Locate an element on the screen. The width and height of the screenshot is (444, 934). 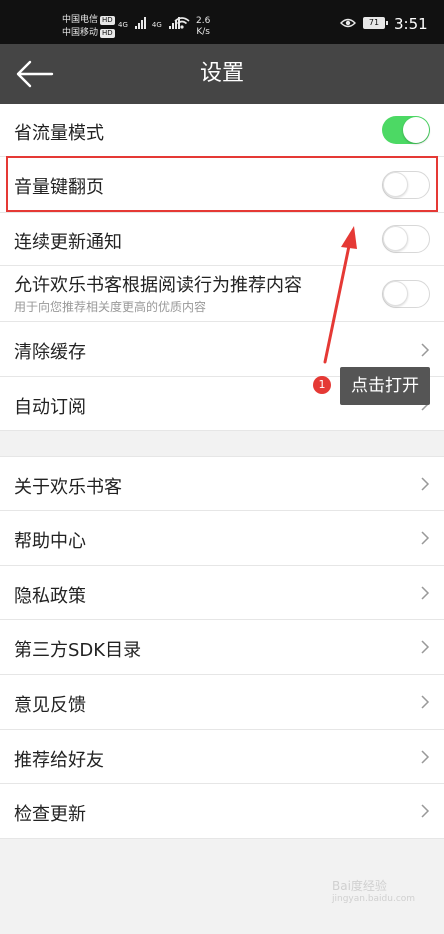
watermark-url: jingyan.baidu.com is located at coordinates (374, 899).